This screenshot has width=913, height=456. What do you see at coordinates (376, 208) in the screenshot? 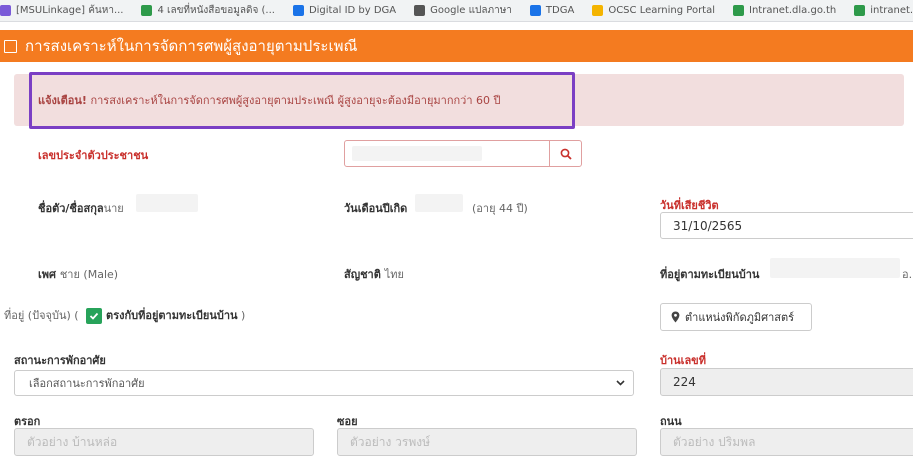
I see `dob-label: วันเดือนปีเกิด` at bounding box center [376, 208].